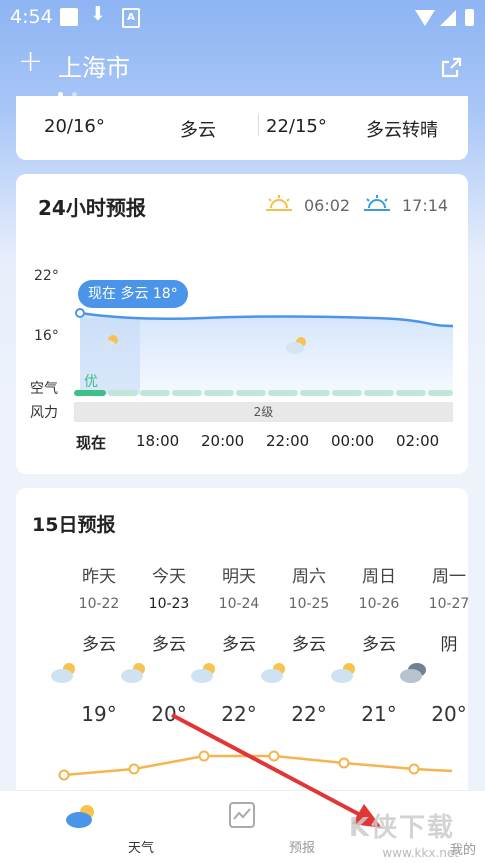  I want to click on now-point, so click(80, 313).